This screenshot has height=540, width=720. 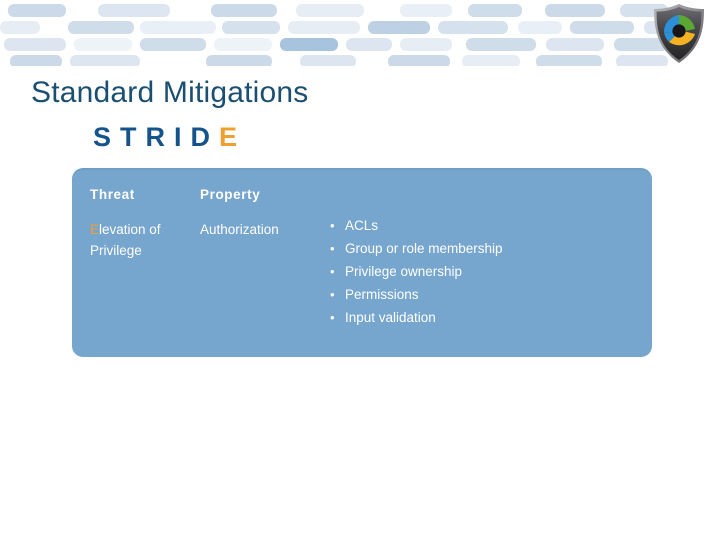 I want to click on table-header-row: Threat Property, so click(x=225, y=194).